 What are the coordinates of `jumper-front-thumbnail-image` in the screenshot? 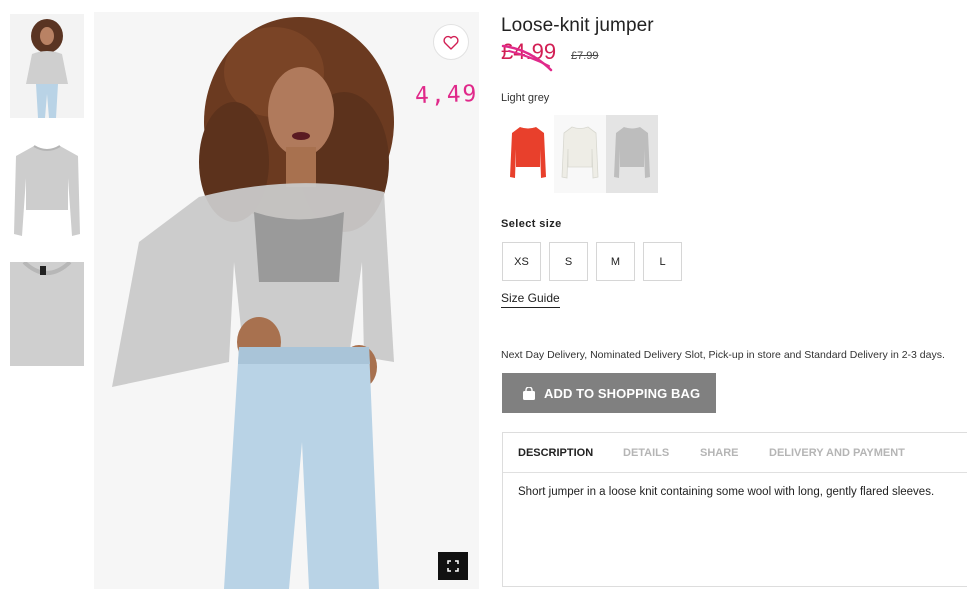 It's located at (47, 190).